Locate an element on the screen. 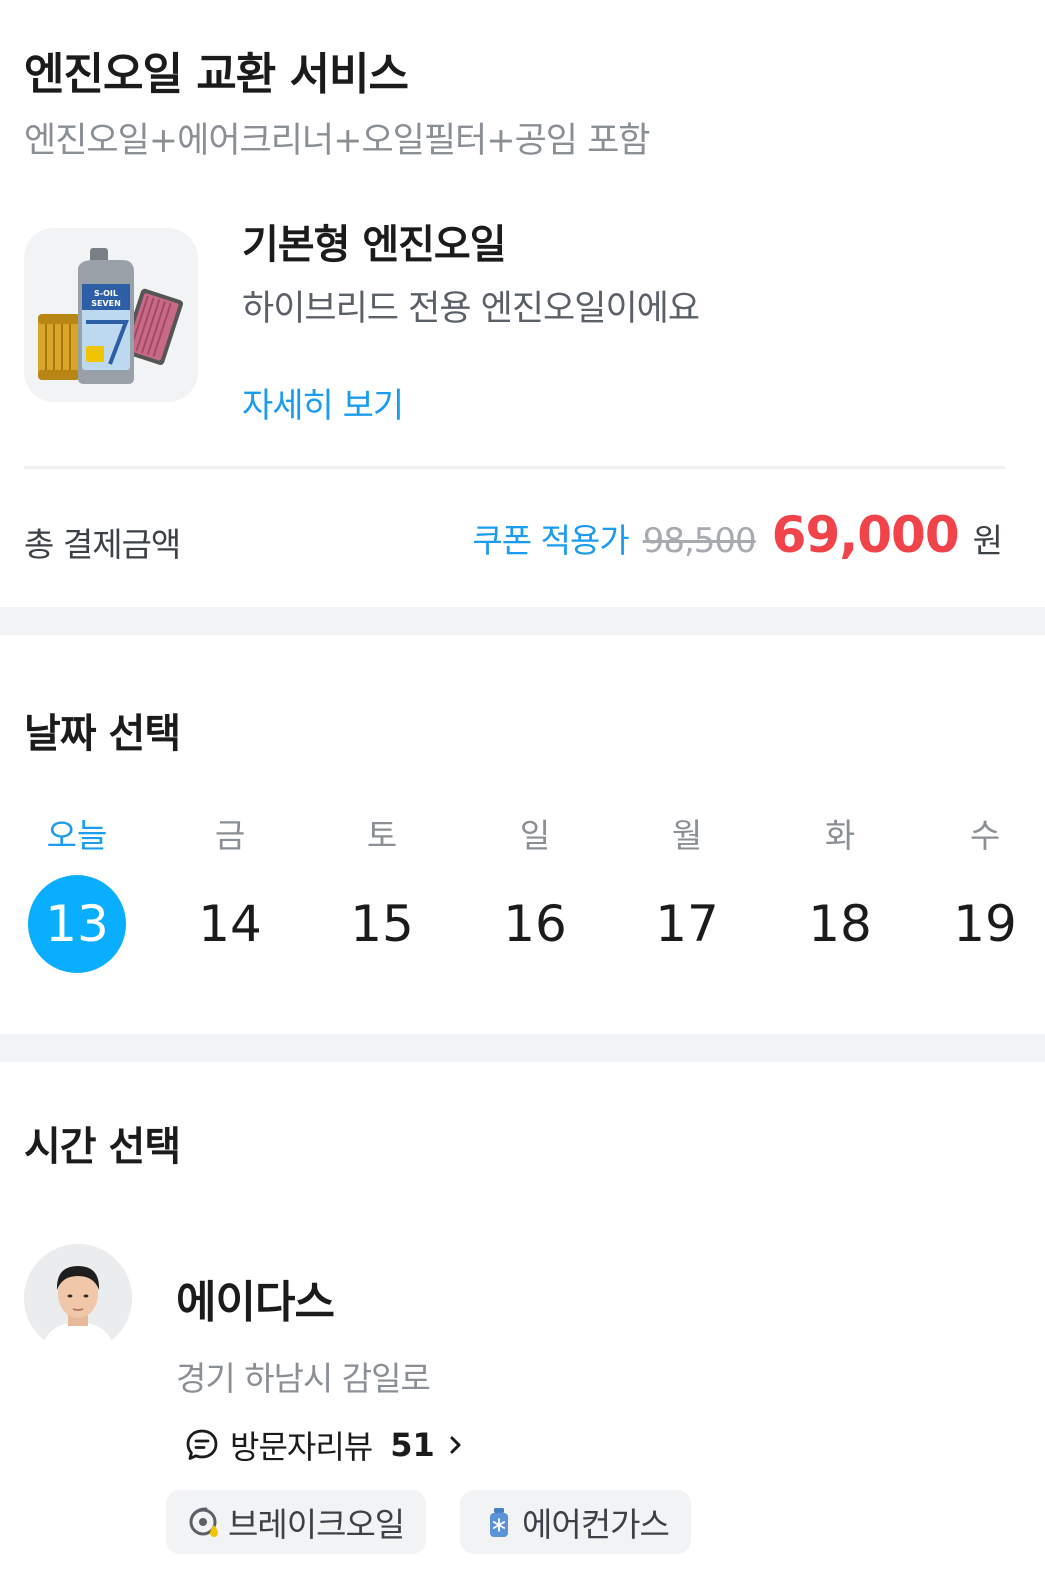  day-number: 19 is located at coordinates (985, 924).